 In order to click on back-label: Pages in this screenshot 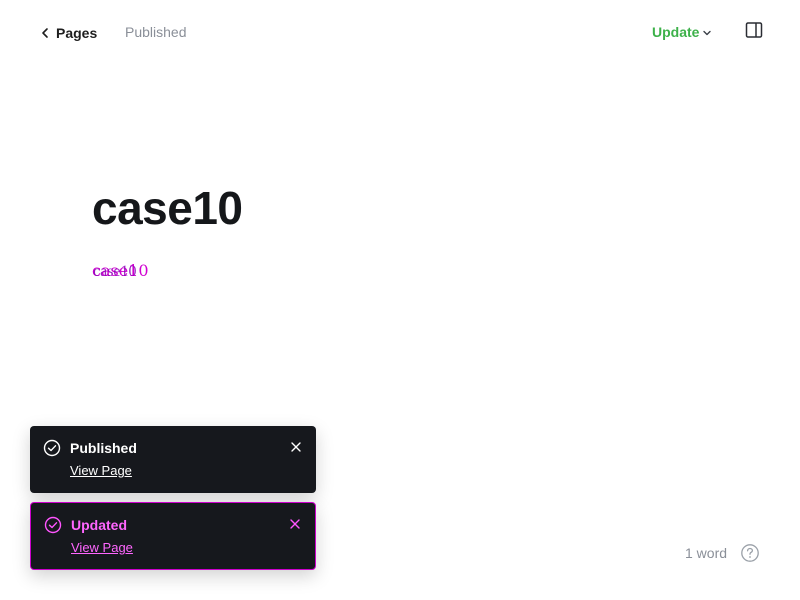, I will do `click(77, 33)`.